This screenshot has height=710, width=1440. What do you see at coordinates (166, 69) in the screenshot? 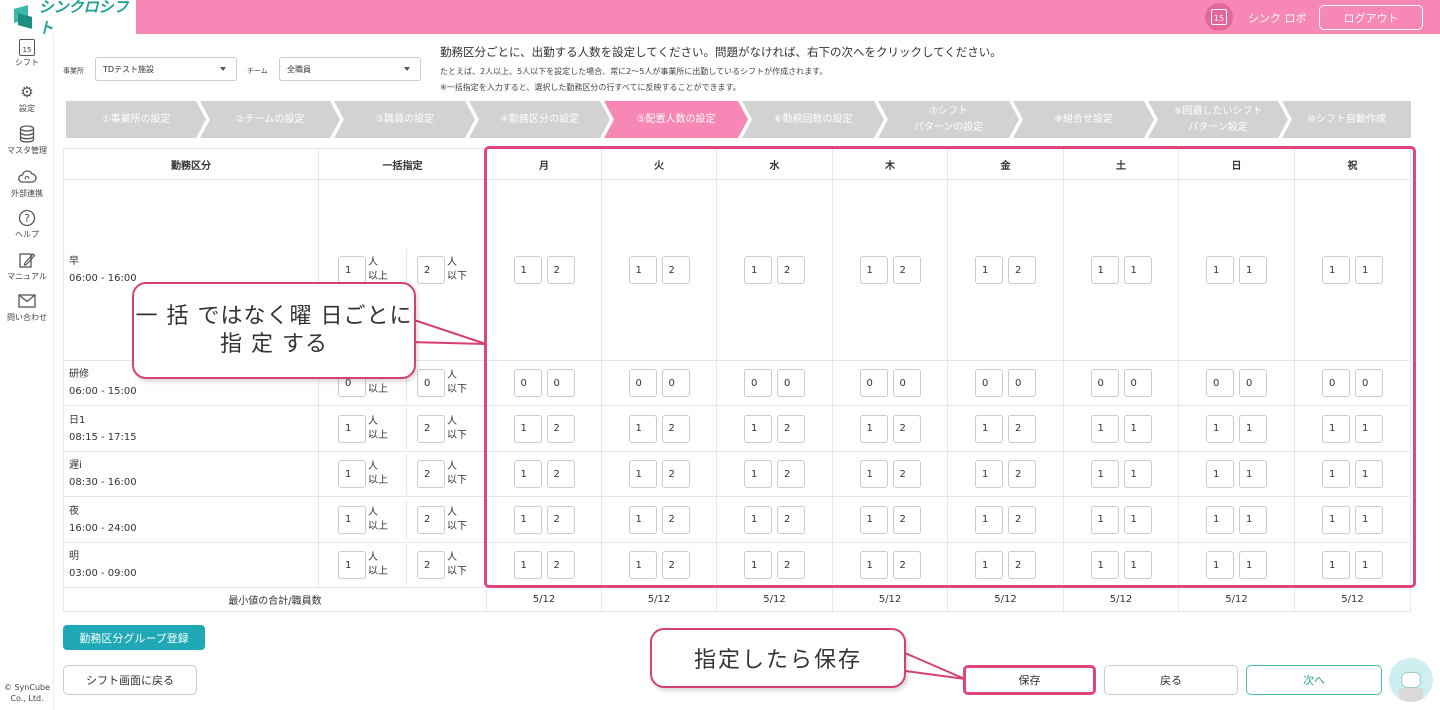
I see `office-select: TDテスト施設` at bounding box center [166, 69].